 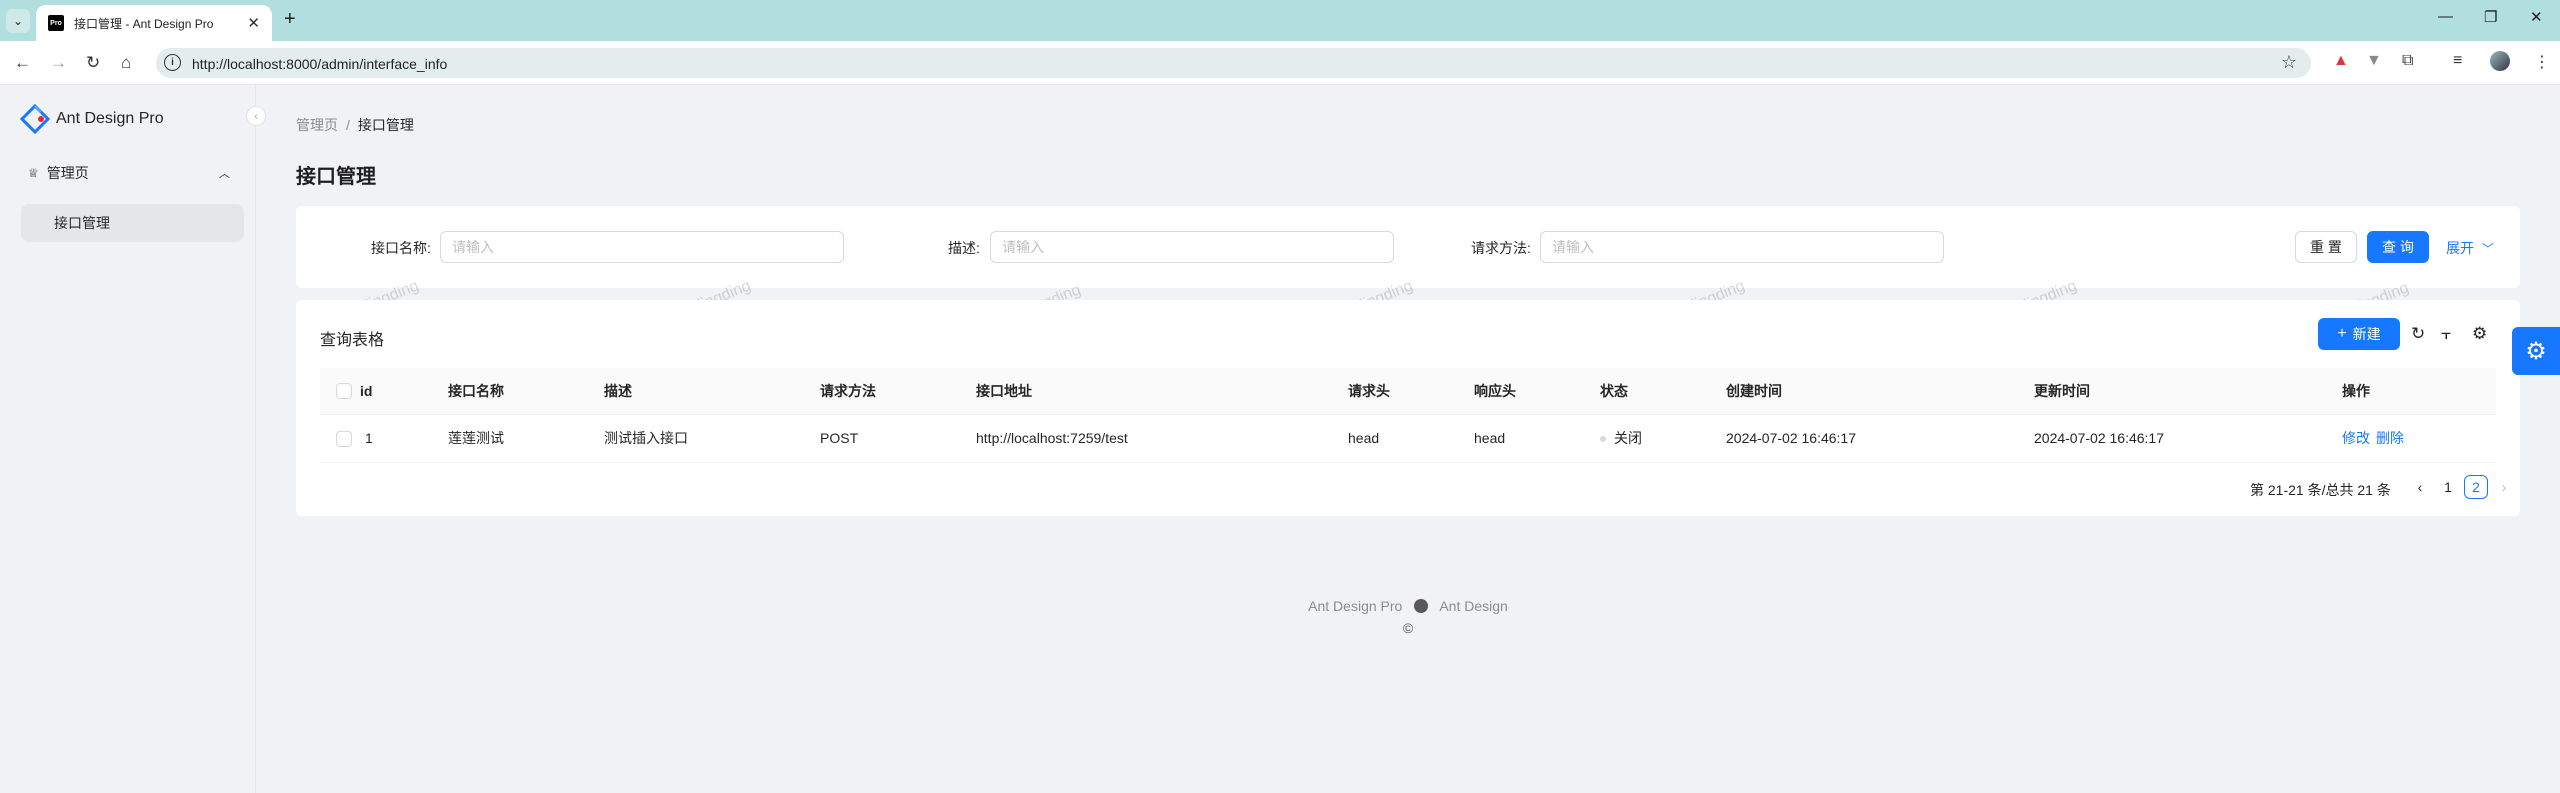 What do you see at coordinates (1473, 606) in the screenshot?
I see `footer-link-antd: Ant Design` at bounding box center [1473, 606].